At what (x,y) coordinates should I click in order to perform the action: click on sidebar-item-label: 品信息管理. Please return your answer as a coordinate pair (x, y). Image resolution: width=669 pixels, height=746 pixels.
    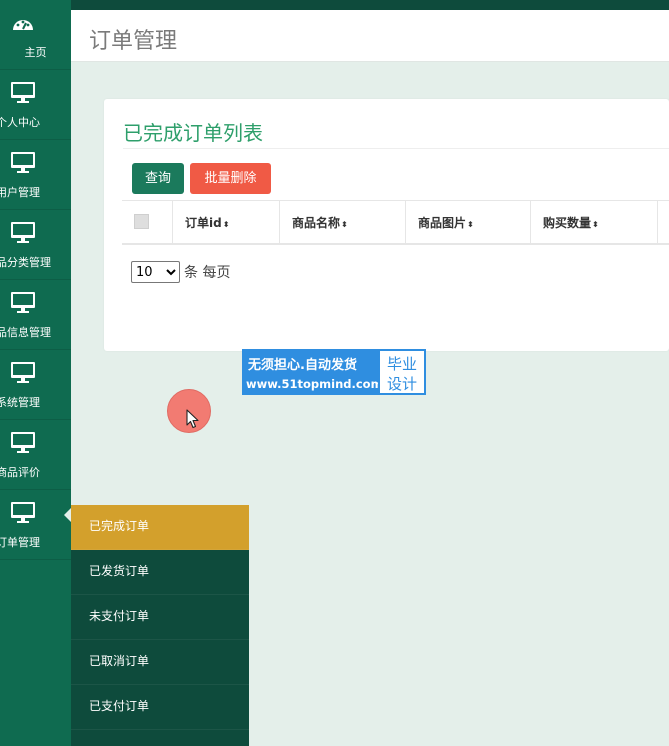
    Looking at the image, I should click on (25, 332).